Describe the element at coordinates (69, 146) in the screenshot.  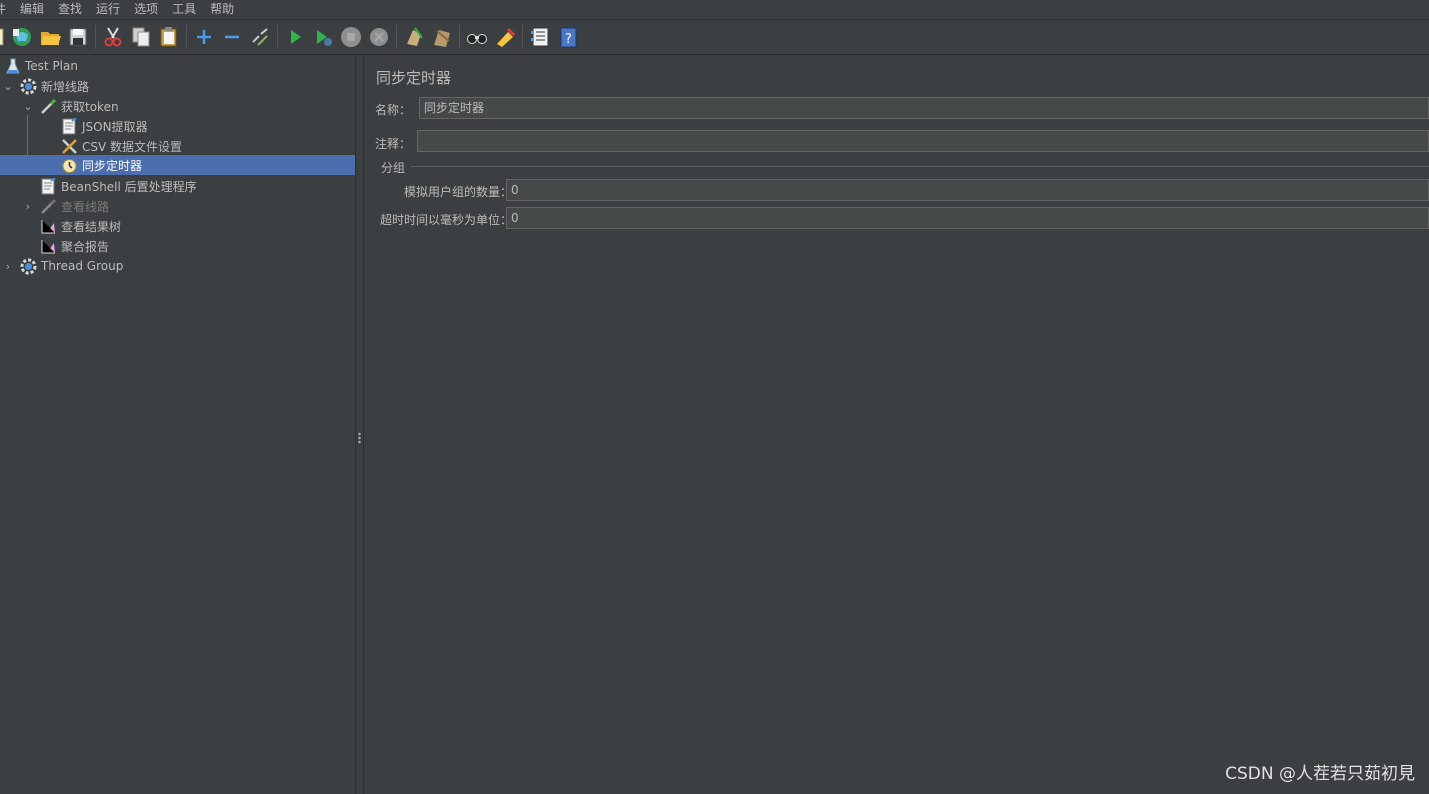
I see `tools-icon` at that location.